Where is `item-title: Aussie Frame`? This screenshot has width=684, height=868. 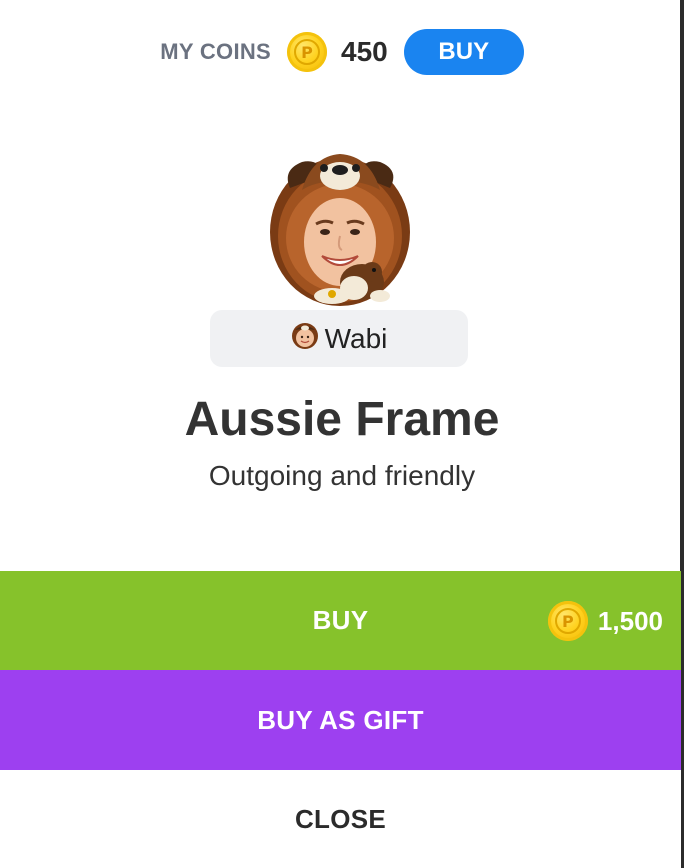 item-title: Aussie Frame is located at coordinates (342, 419).